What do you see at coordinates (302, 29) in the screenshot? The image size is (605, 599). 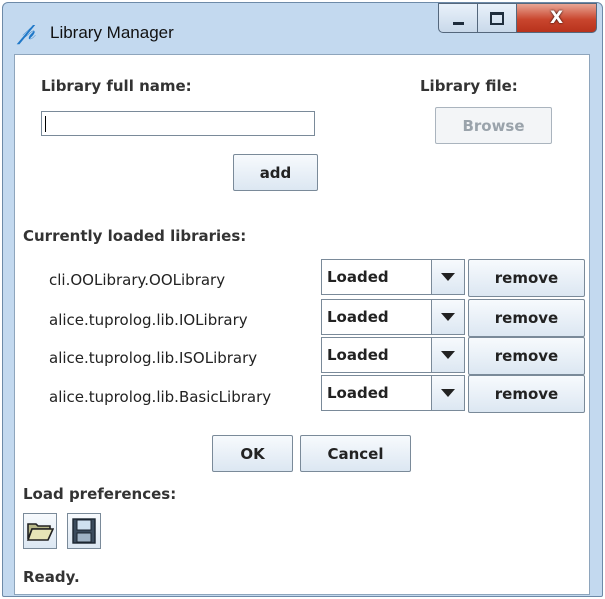 I see `title-bar: 𝓅 Library Manager X` at bounding box center [302, 29].